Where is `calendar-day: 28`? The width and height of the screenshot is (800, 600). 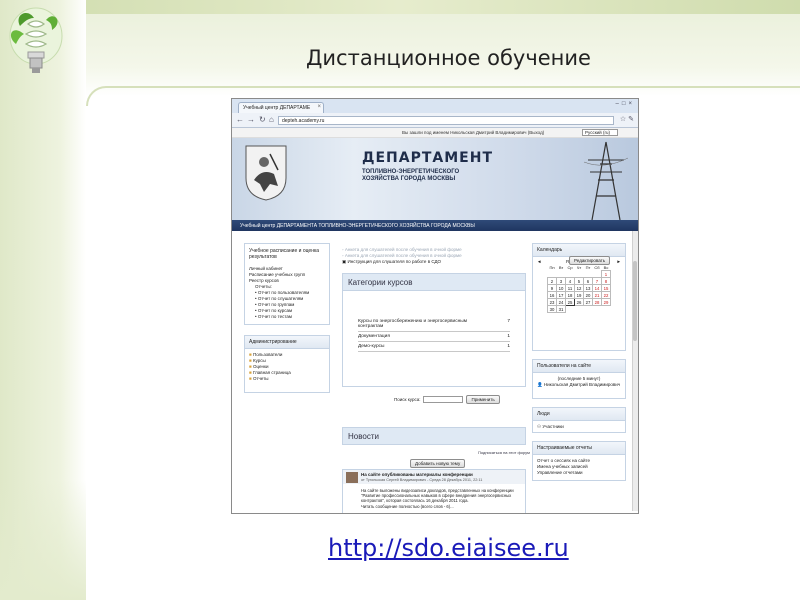
calendar-day: 28 is located at coordinates (597, 302).